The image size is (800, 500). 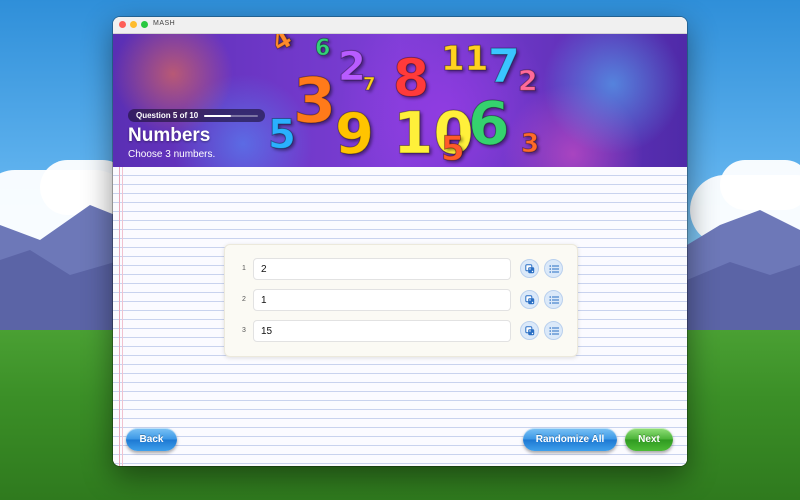 What do you see at coordinates (649, 439) in the screenshot?
I see `next-button: Next` at bounding box center [649, 439].